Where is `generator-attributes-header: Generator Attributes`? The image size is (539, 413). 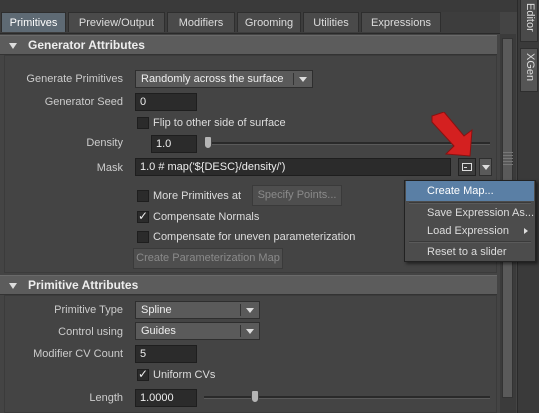 generator-attributes-header: Generator Attributes is located at coordinates (248, 45).